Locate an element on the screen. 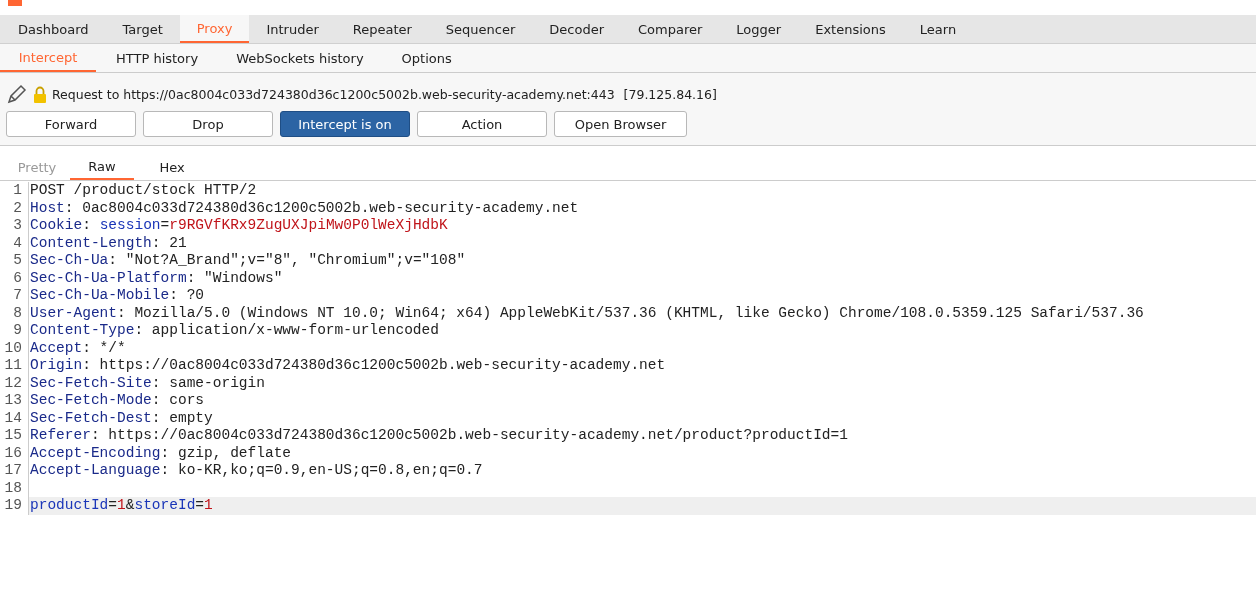  app-logo-icon is located at coordinates (15, 3).